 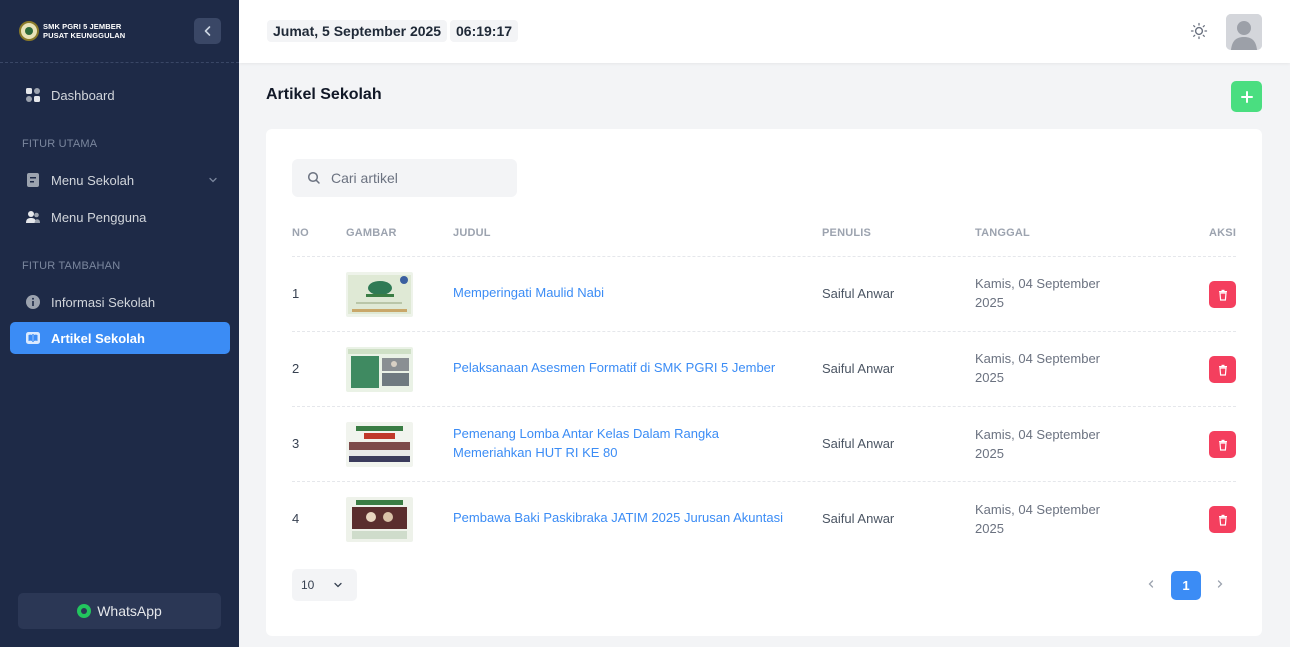 I want to click on column-header-gambar: GAMBAR, so click(x=371, y=233).